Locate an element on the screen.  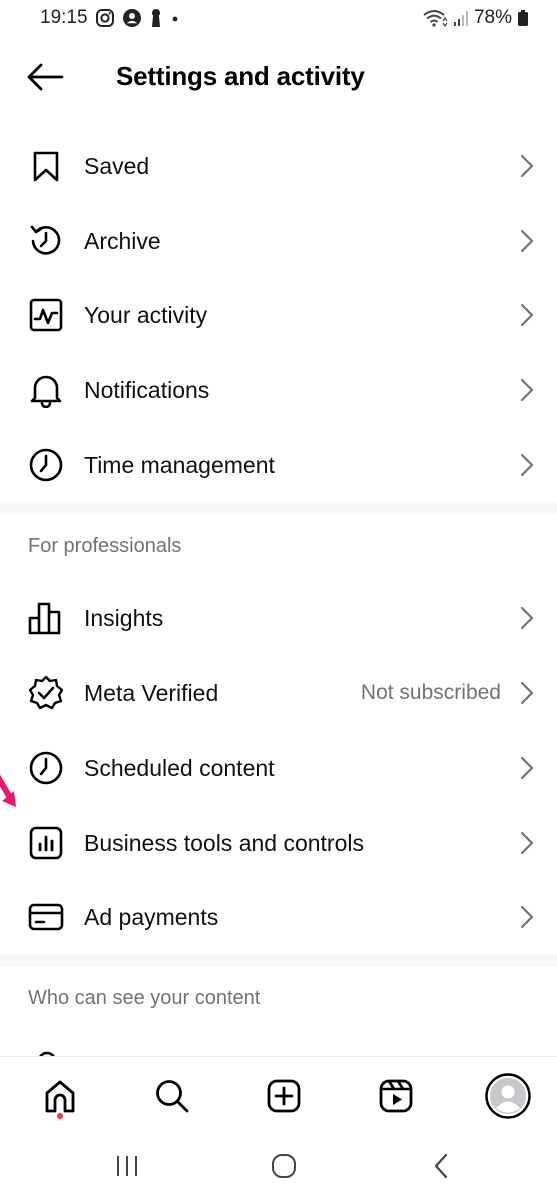
menu-item-label: Meta Verified is located at coordinates (151, 692).